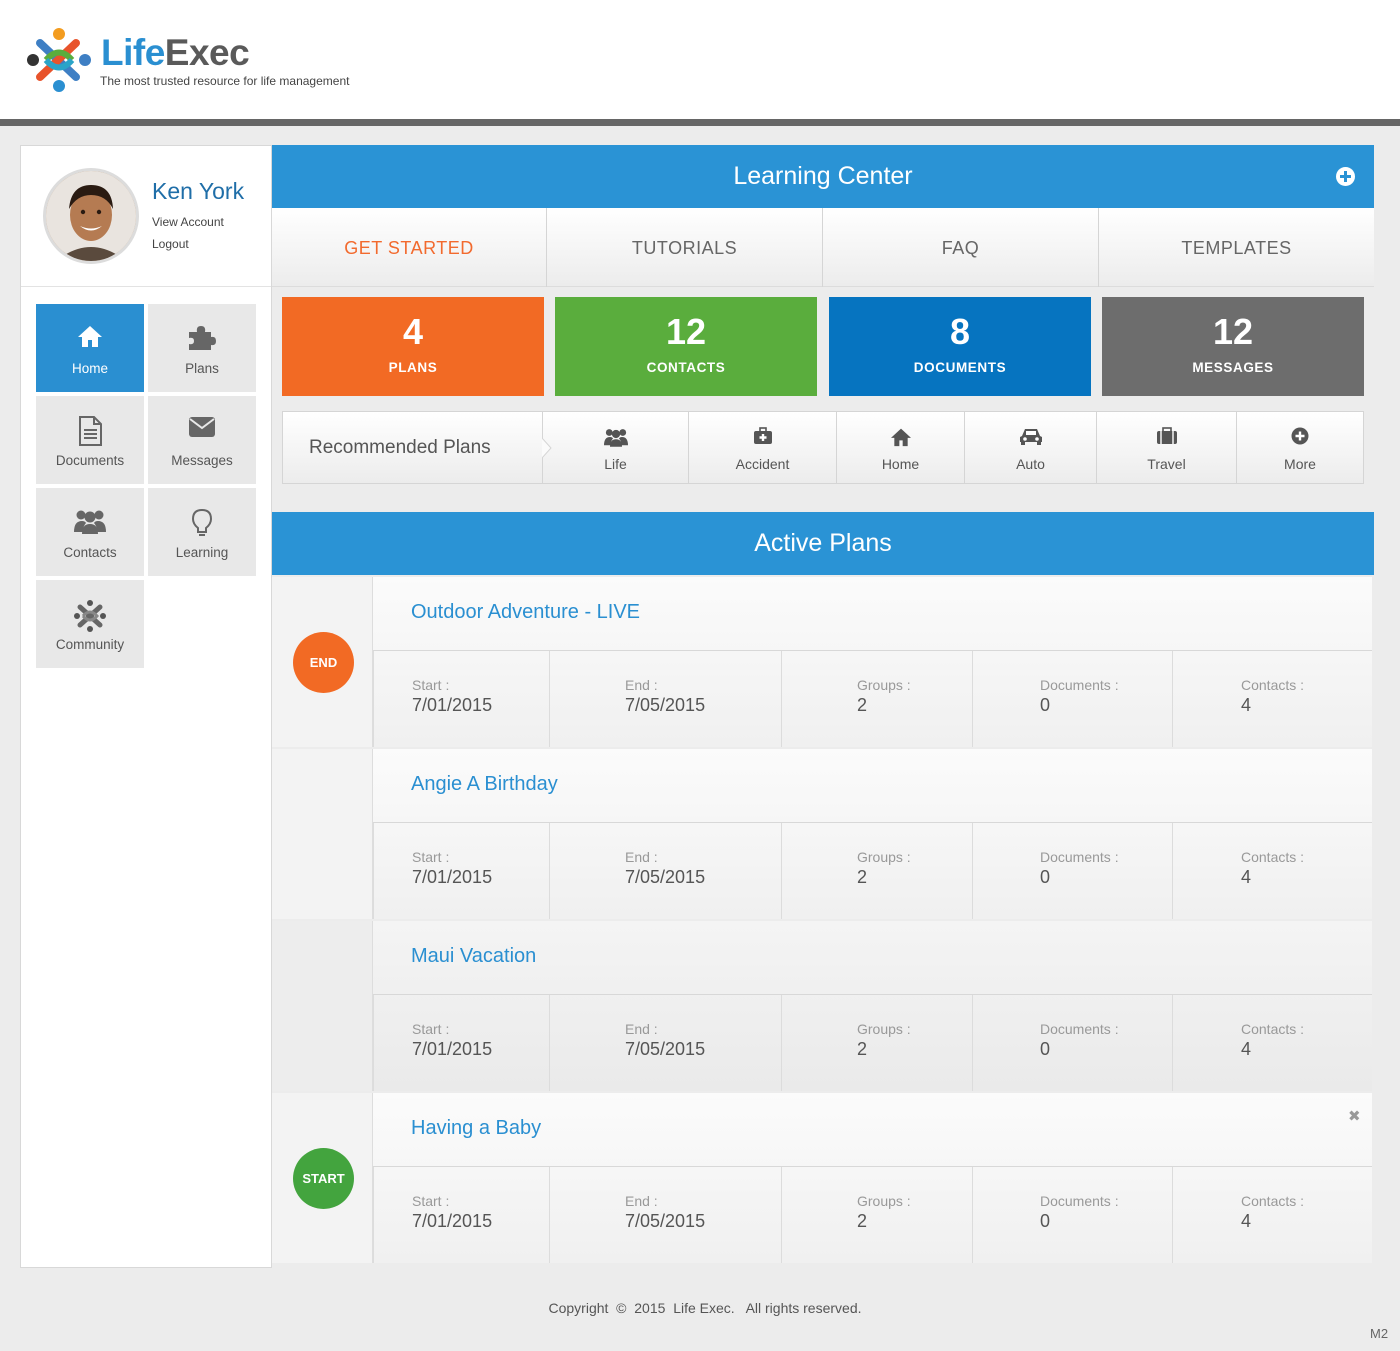  Describe the element at coordinates (525, 612) in the screenshot. I see `plan-name: Outdoor Adventure - LIVE` at that location.